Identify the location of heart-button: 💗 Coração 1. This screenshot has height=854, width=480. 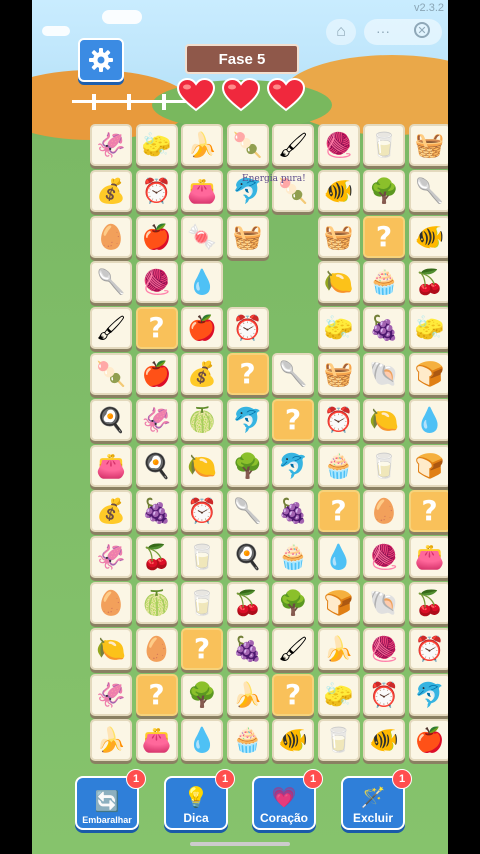
(287, 799).